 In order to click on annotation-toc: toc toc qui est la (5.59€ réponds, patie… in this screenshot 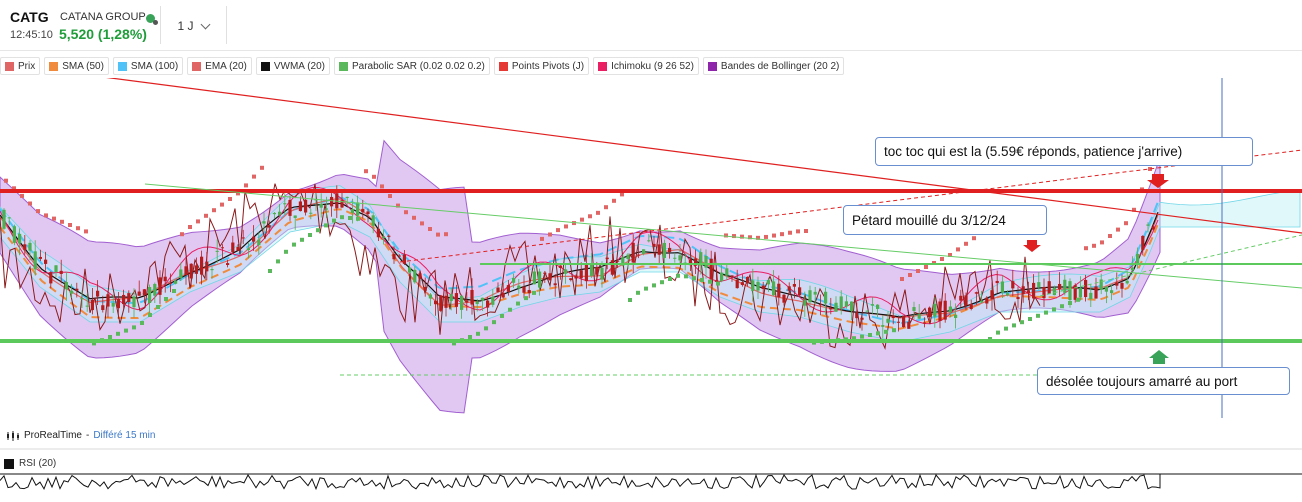, I will do `click(1064, 151)`.